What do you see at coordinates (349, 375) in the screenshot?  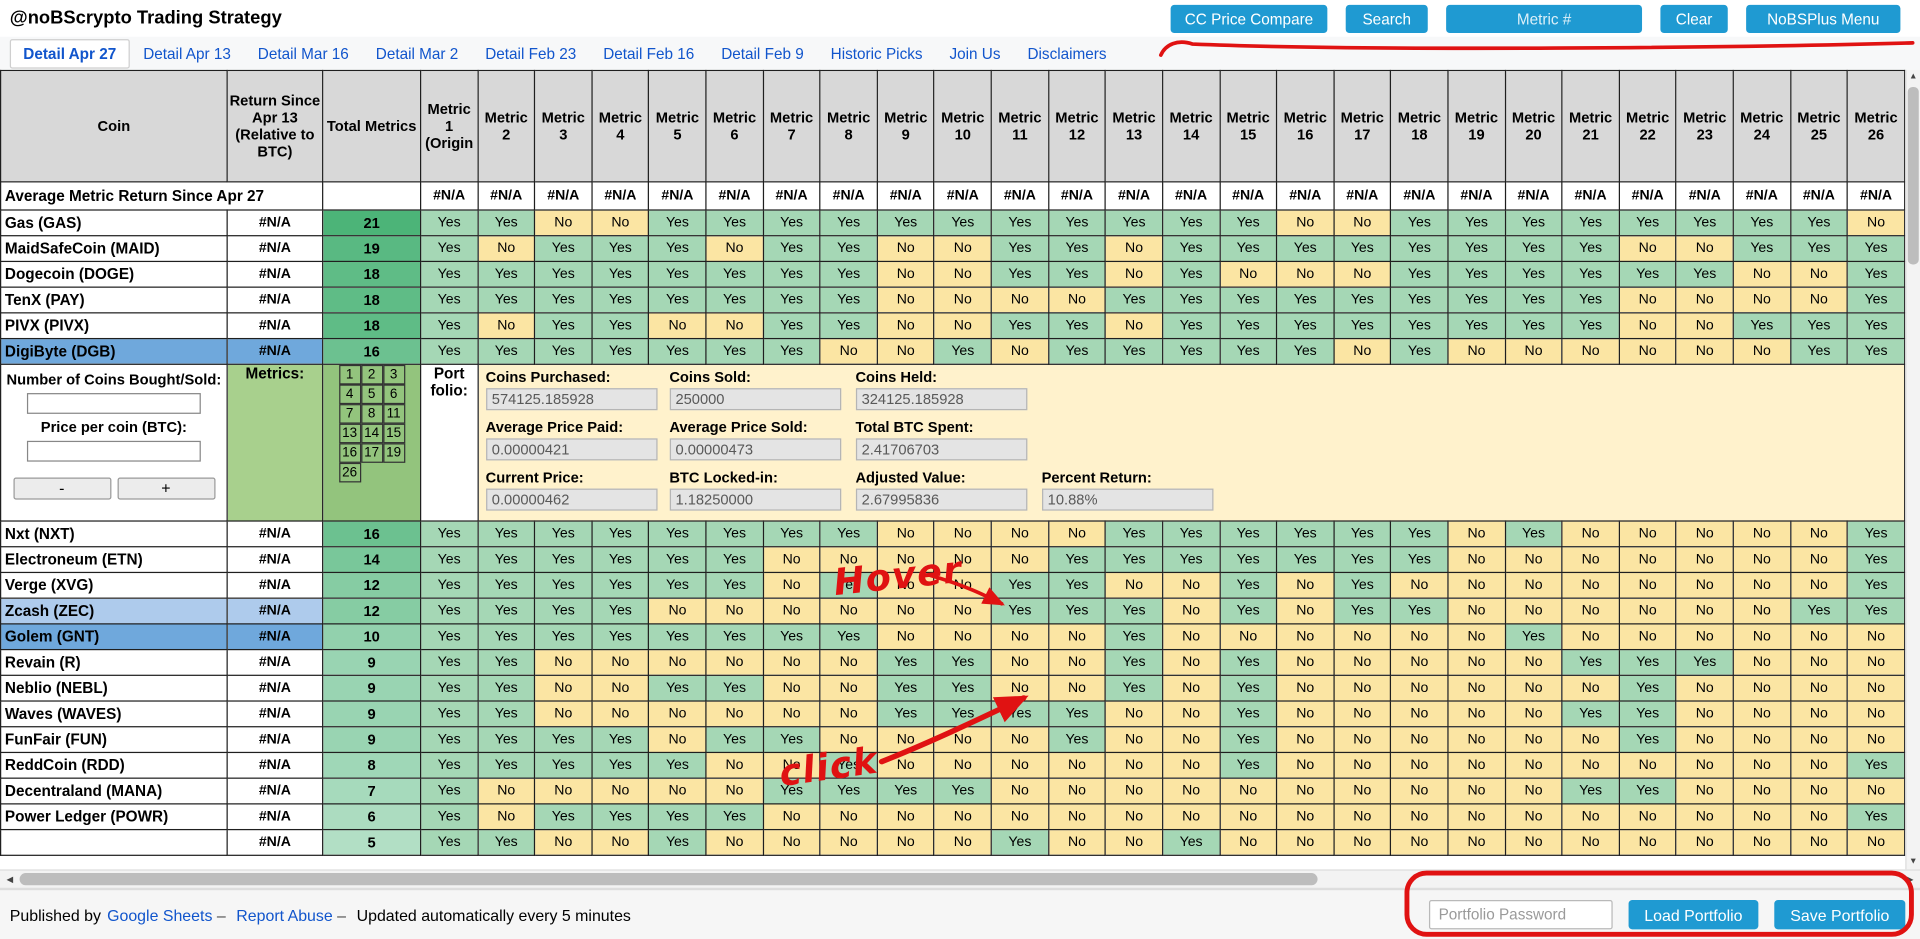 I see `metric-number-cell: 1` at bounding box center [349, 375].